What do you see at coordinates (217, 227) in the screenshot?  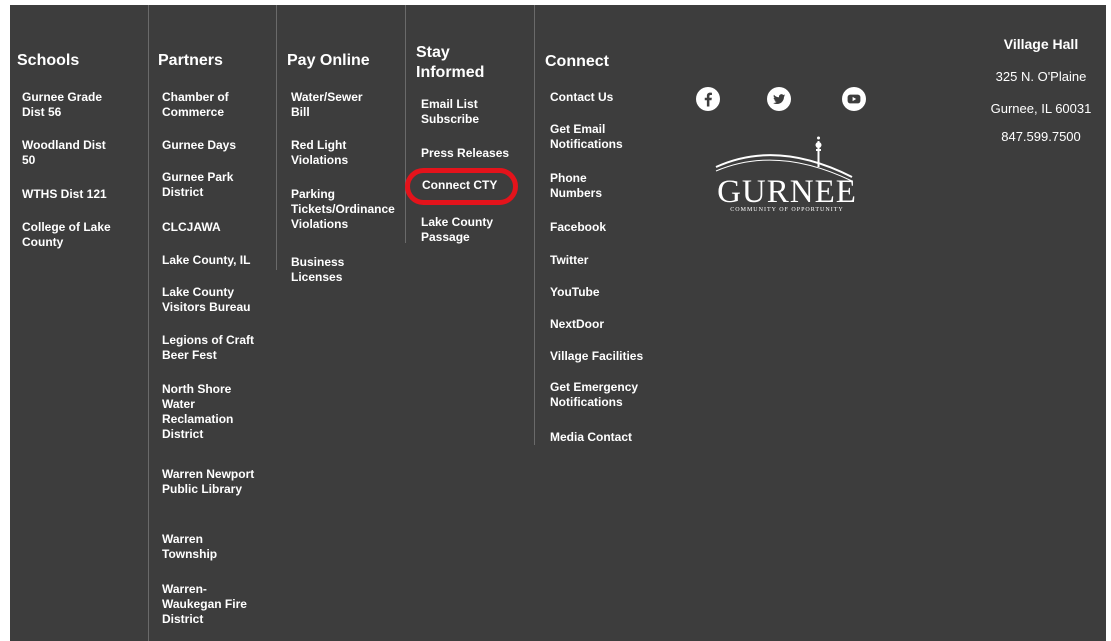 I see `link-clcjawa: CLCJAWA` at bounding box center [217, 227].